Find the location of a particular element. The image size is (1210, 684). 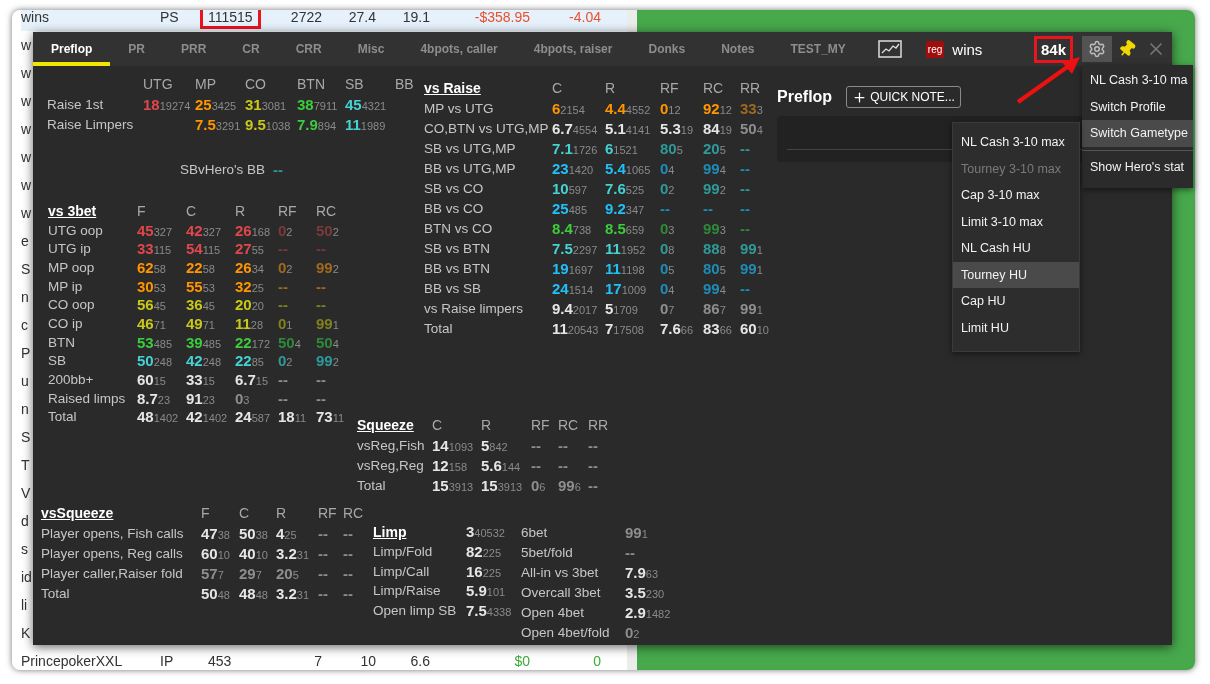

stat-cell-text: 313081 is located at coordinates (266, 104).